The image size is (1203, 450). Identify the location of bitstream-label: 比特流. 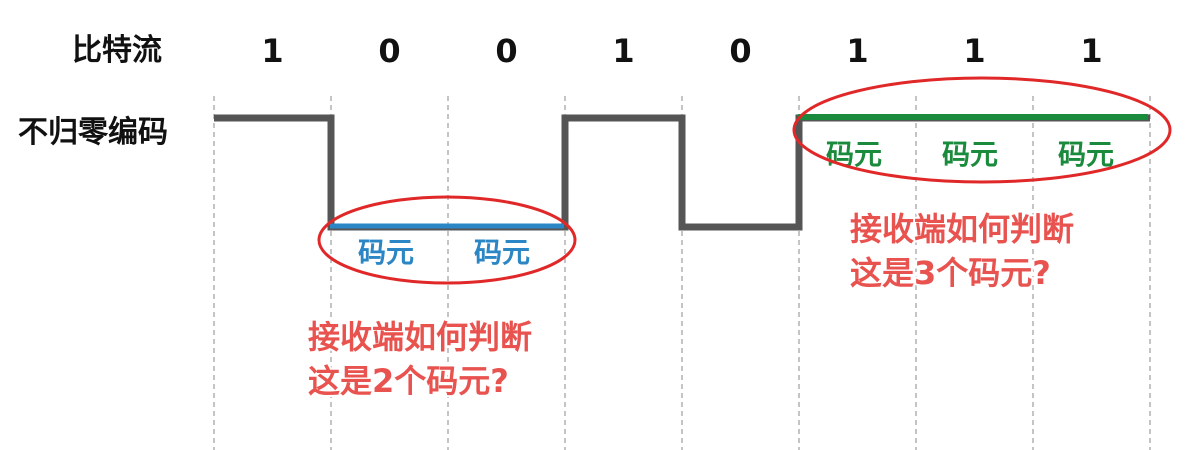
(117, 50).